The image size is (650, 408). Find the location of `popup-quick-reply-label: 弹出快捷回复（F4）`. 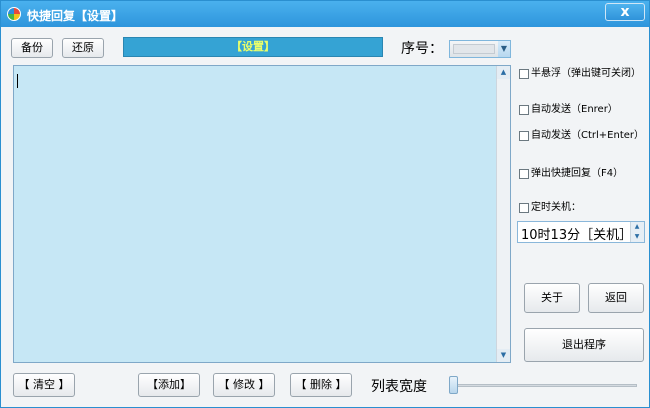

popup-quick-reply-label: 弹出快捷回复（F4） is located at coordinates (577, 173).